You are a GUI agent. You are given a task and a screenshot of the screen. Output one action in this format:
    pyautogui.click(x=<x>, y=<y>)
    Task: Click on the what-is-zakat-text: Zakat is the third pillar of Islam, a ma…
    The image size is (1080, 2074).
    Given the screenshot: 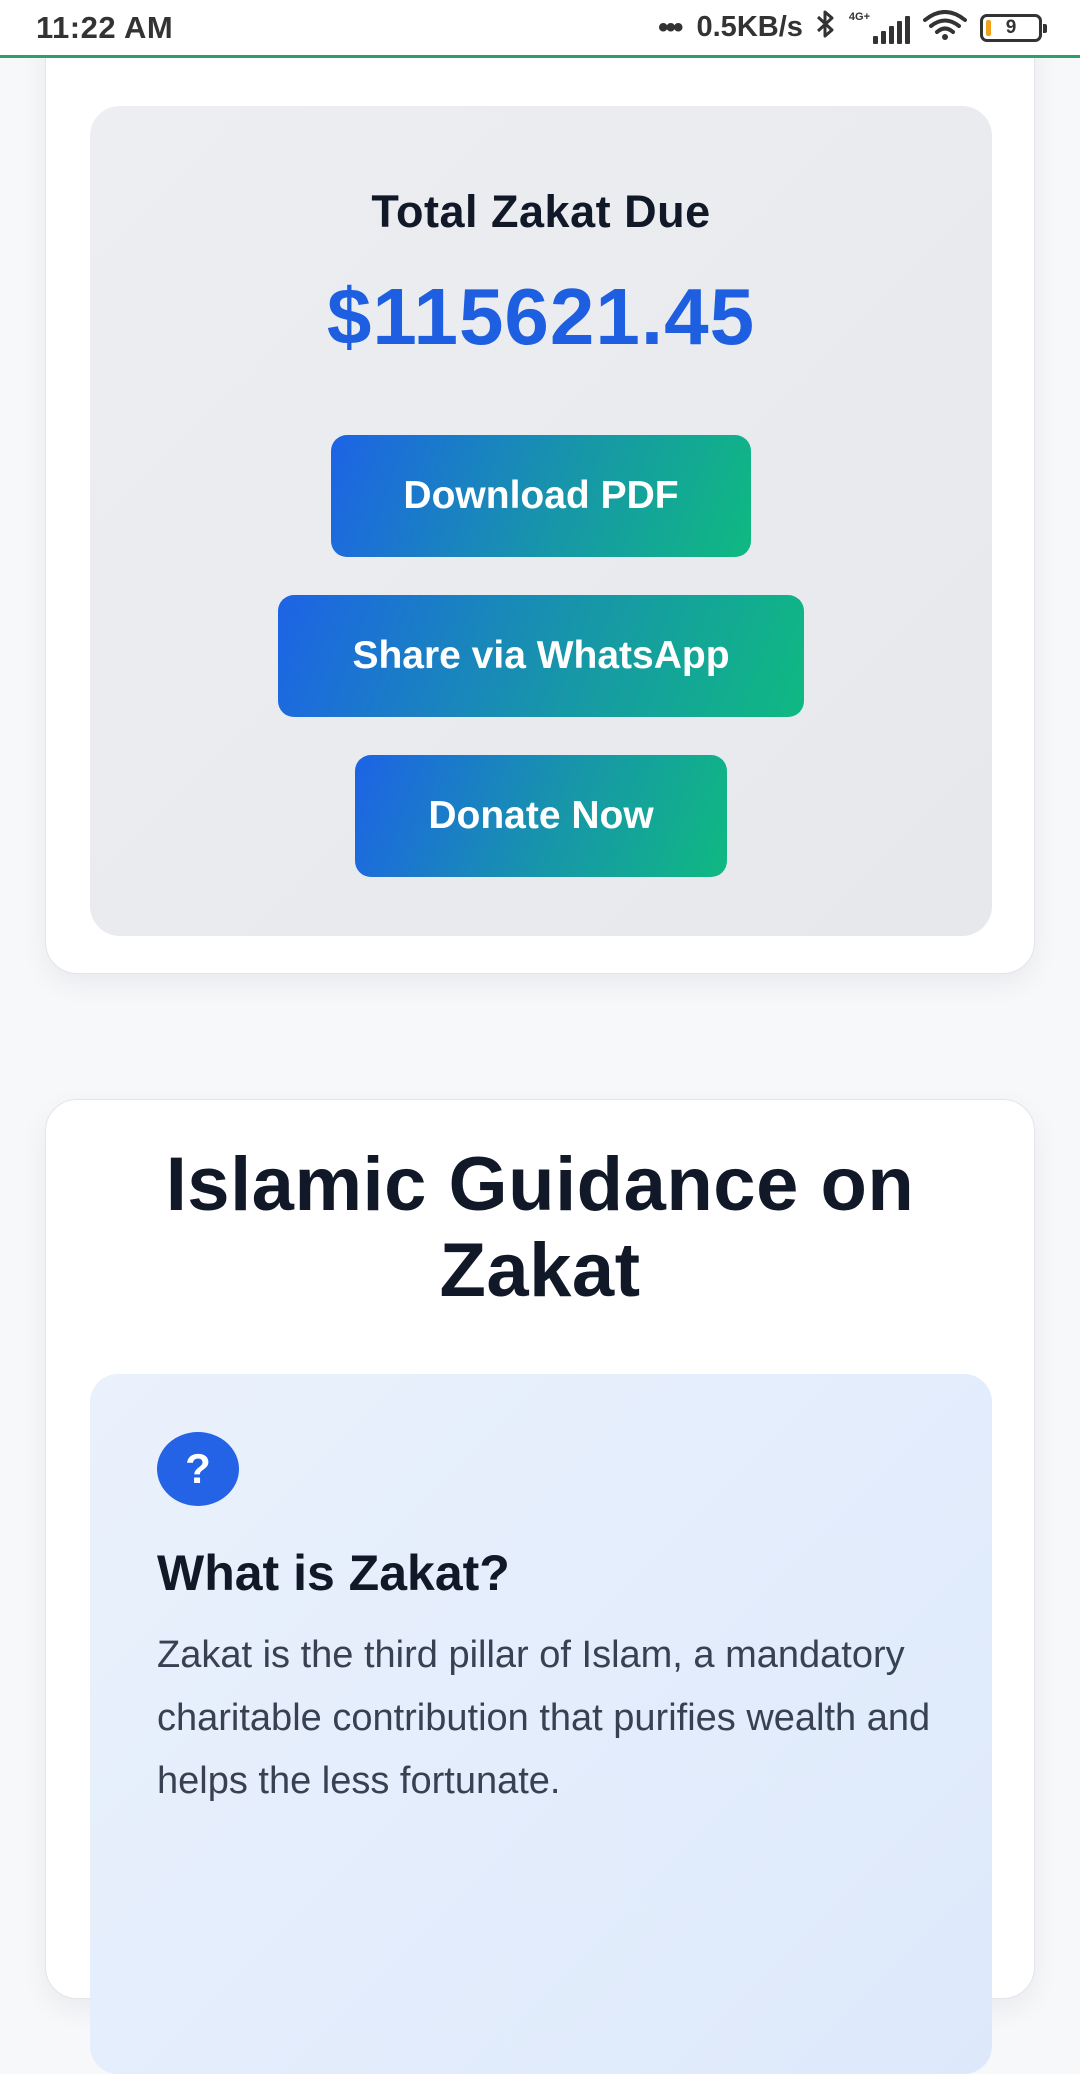 What is the action you would take?
    pyautogui.click(x=544, y=1718)
    